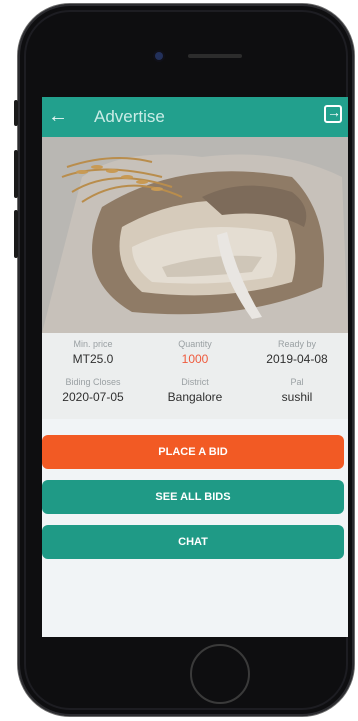  What do you see at coordinates (297, 359) in the screenshot?
I see `ready-by-value: 2019-04-08` at bounding box center [297, 359].